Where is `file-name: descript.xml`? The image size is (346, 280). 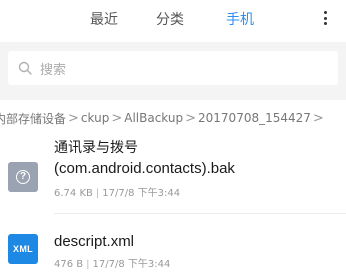
file-name: descript.xml is located at coordinates (94, 241).